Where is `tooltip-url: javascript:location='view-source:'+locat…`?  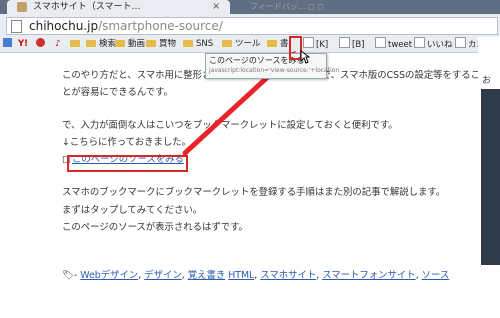 tooltip-url: javascript:location='view-source:'+locat… is located at coordinates (274, 70).